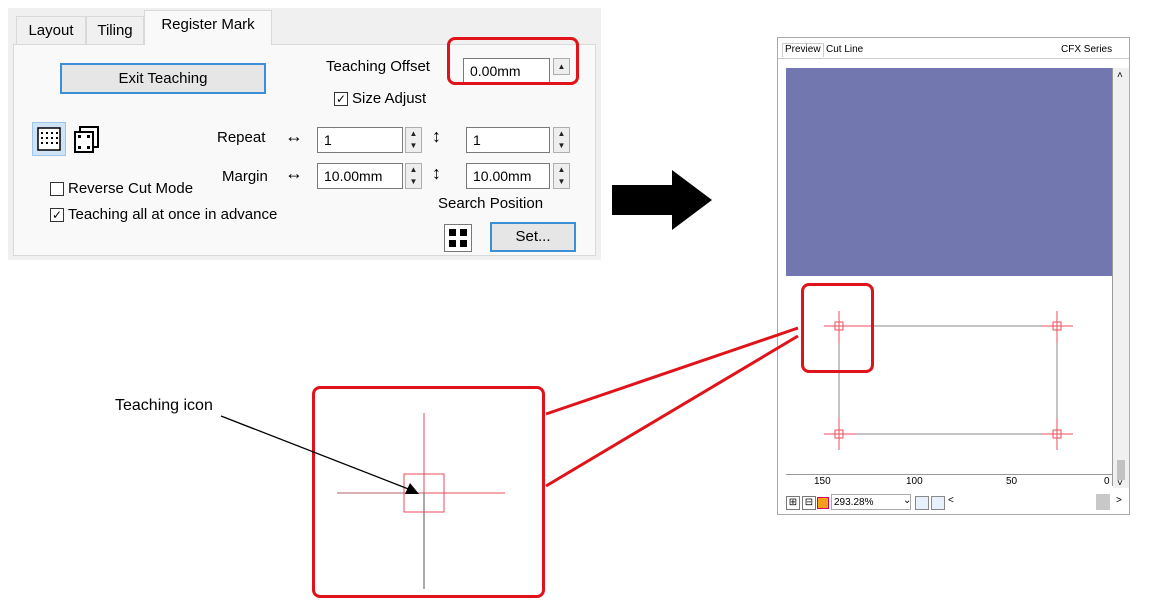 This screenshot has width=1155, height=601. I want to click on chevron-down-icon: ⌄, so click(907, 500).